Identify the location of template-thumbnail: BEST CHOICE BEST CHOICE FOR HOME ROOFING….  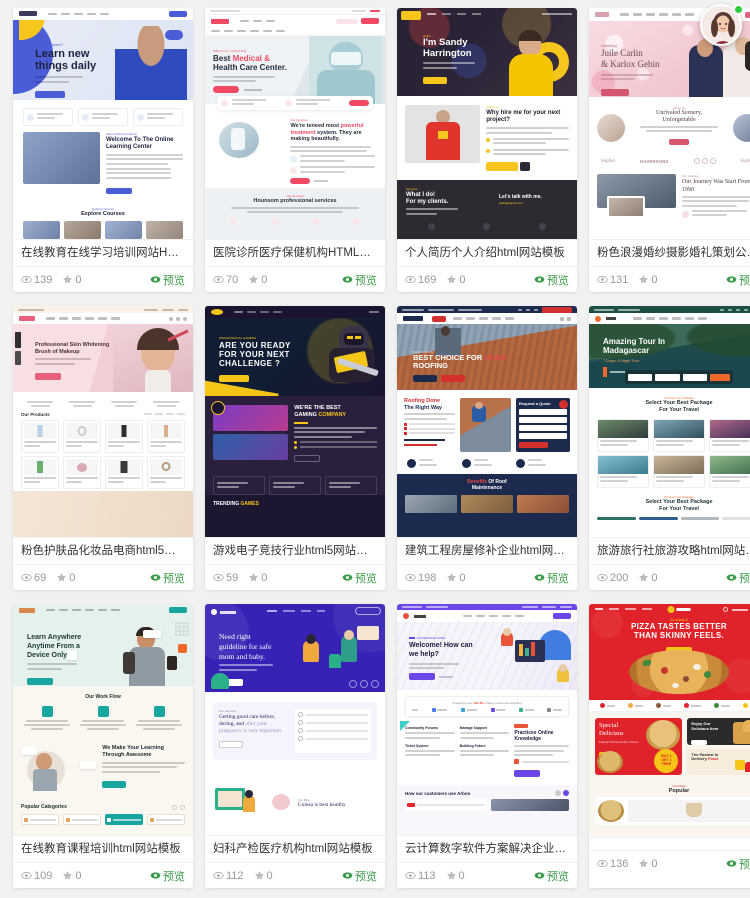
(487, 422).